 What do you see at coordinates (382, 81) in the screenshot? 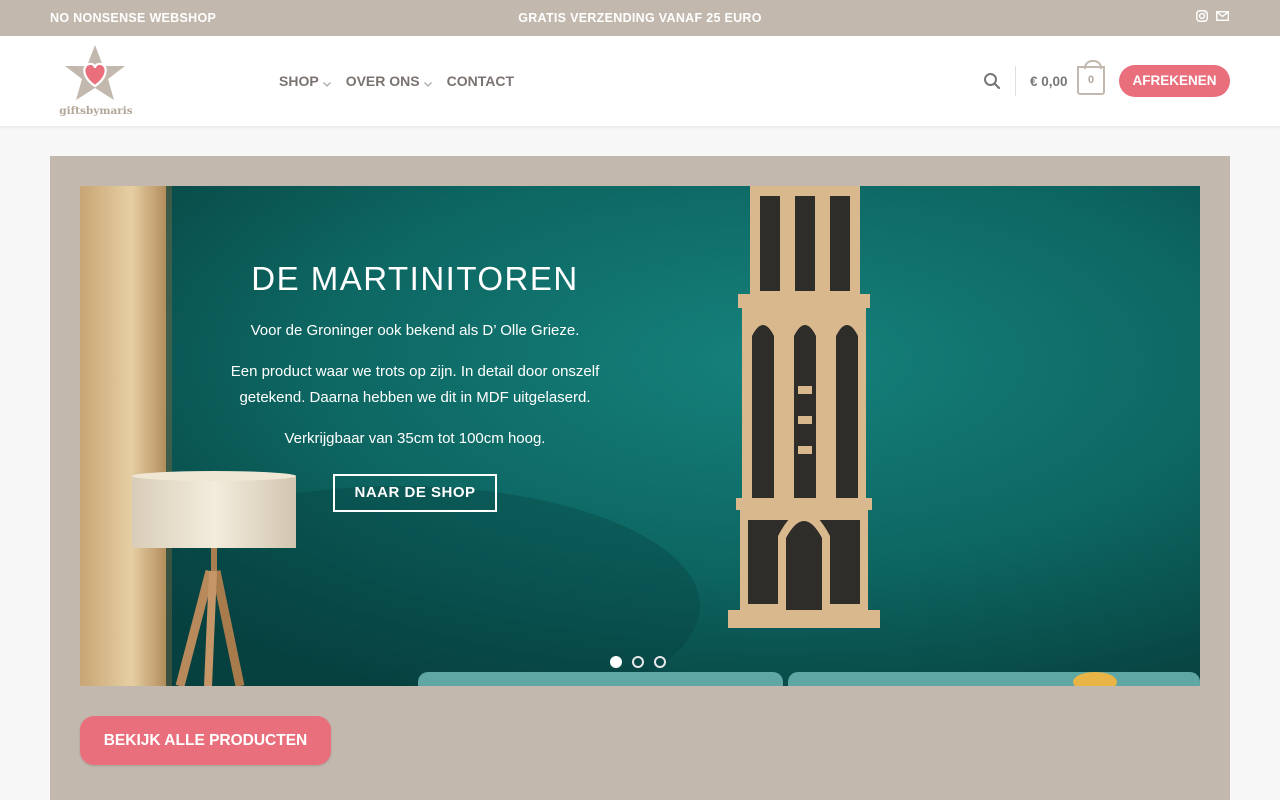
I see `nav-item-label: OVER ONS` at bounding box center [382, 81].